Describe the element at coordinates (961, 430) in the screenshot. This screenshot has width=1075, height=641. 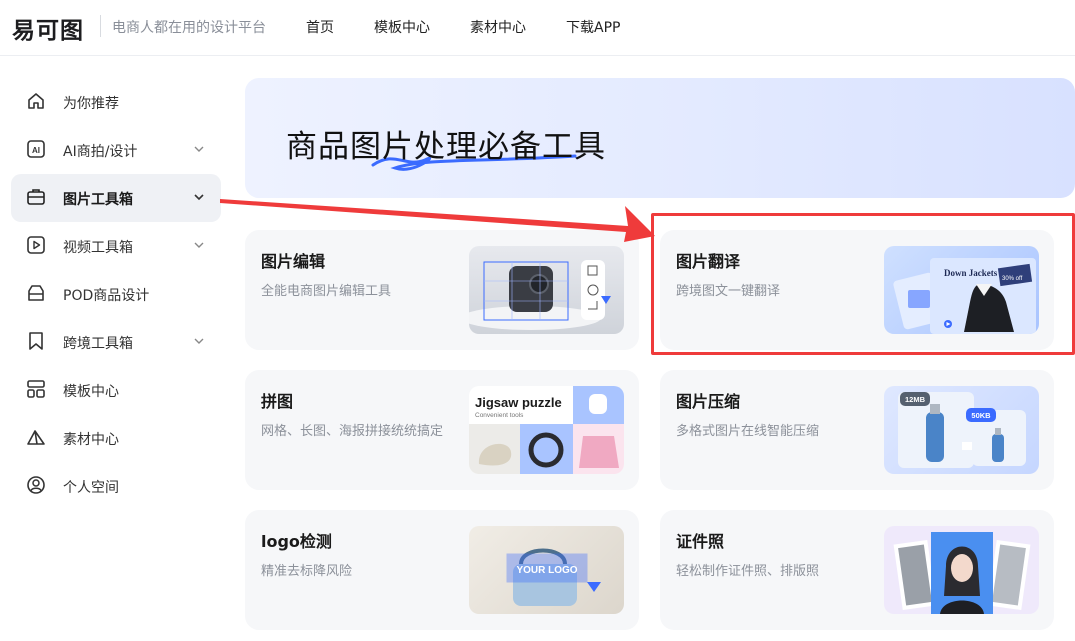
I see `compress-thumbnail: 12MB 50KB` at that location.